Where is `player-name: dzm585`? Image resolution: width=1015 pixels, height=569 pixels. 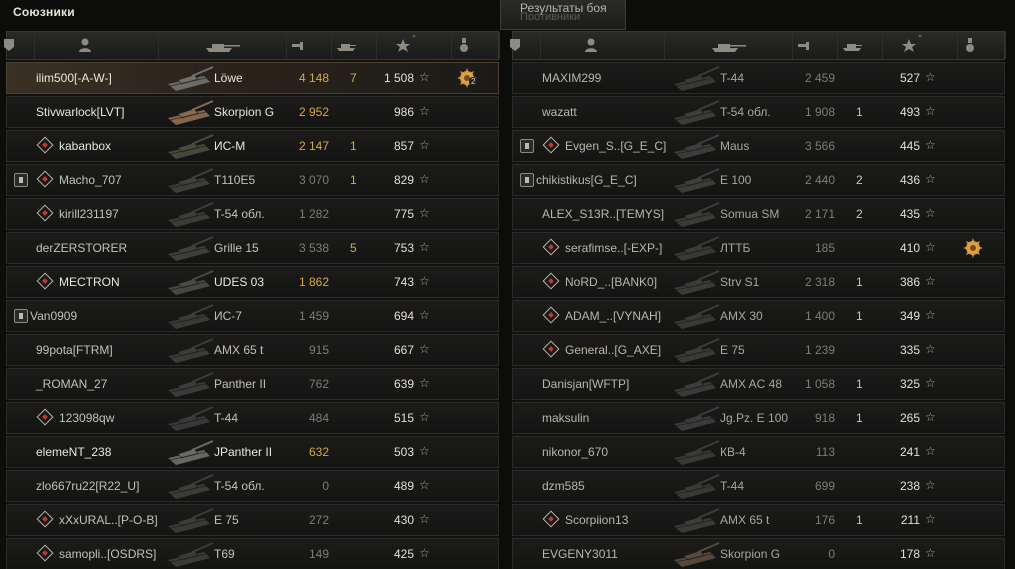
player-name: dzm585 is located at coordinates (563, 486).